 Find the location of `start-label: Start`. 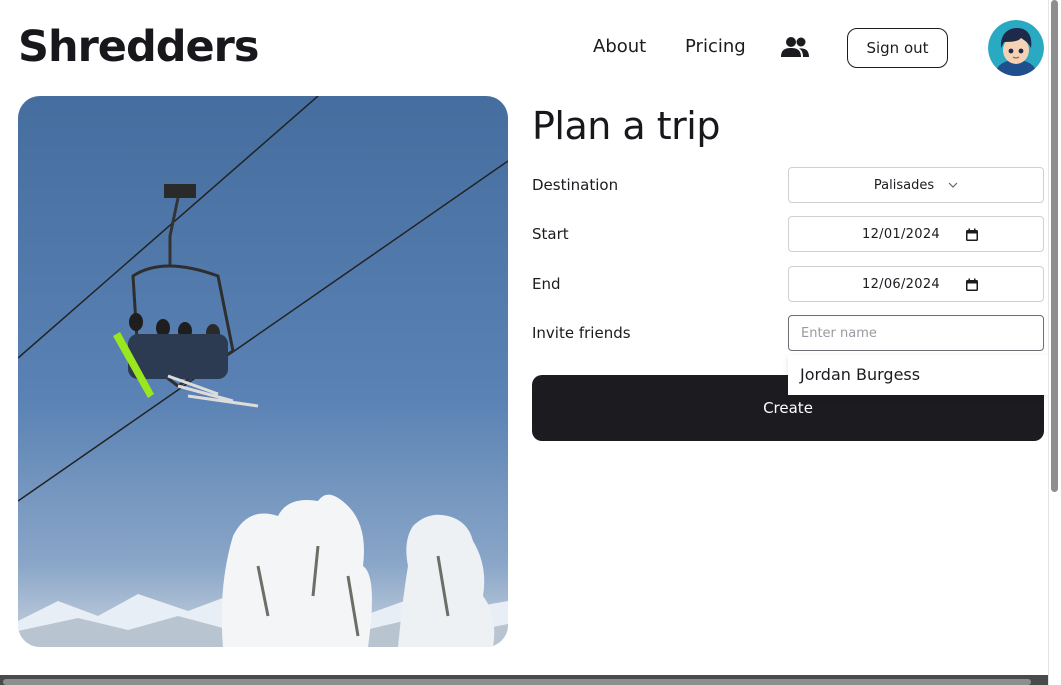

start-label: Start is located at coordinates (550, 234).